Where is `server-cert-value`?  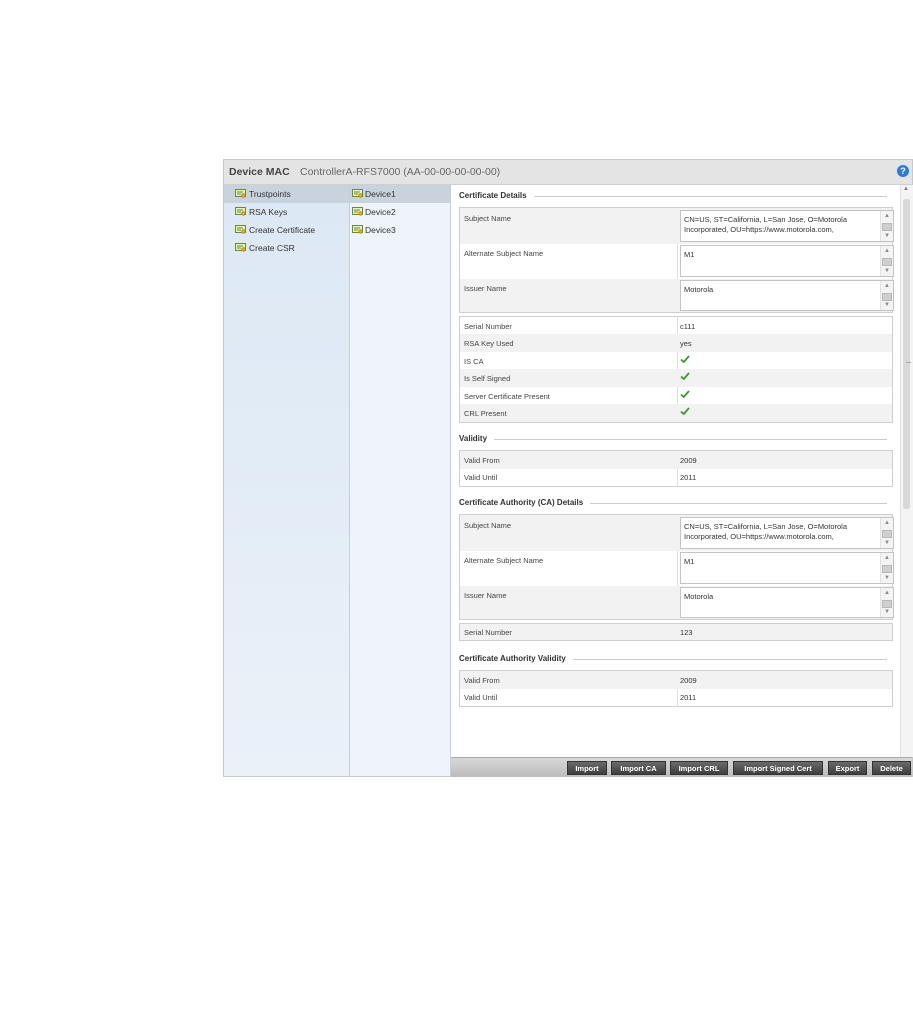 server-cert-value is located at coordinates (685, 394).